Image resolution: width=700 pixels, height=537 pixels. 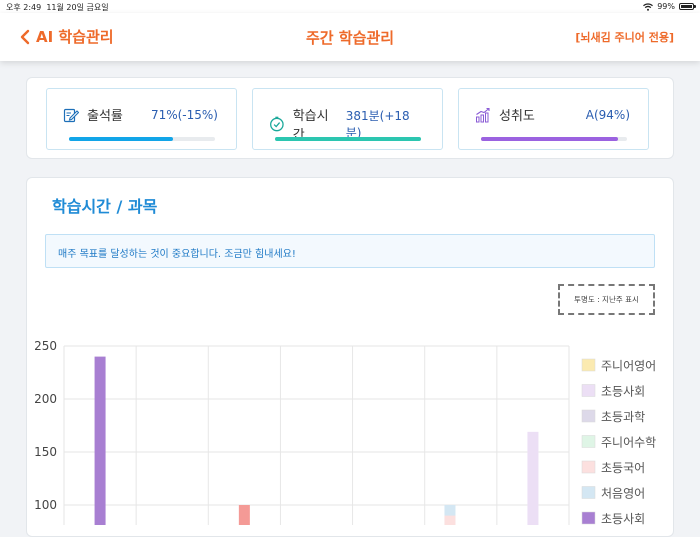 I want to click on y-tick-label: 200, so click(x=45, y=399).